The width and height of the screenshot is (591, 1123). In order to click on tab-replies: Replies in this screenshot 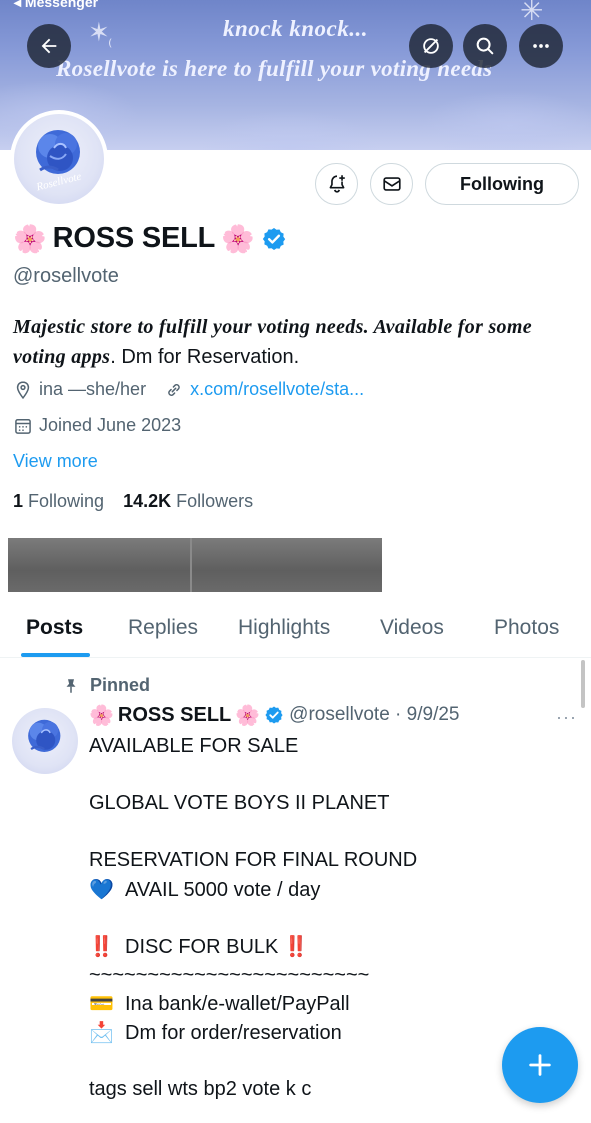, I will do `click(163, 628)`.